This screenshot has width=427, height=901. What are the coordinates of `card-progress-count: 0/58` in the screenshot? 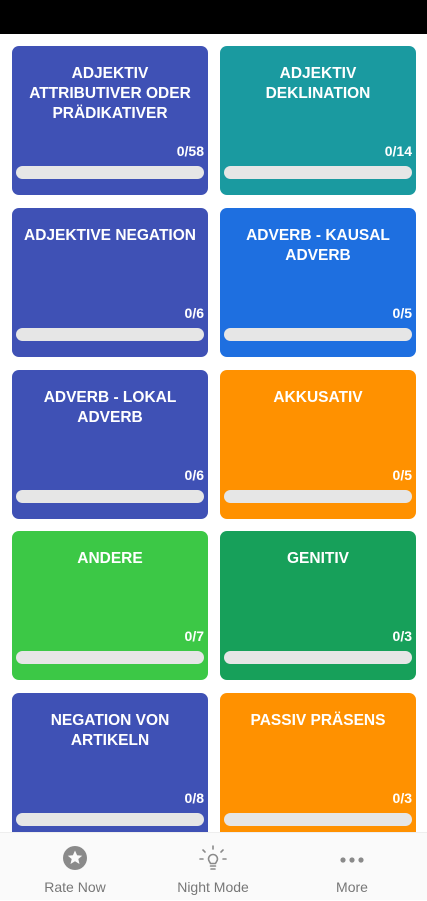 It's located at (190, 151).